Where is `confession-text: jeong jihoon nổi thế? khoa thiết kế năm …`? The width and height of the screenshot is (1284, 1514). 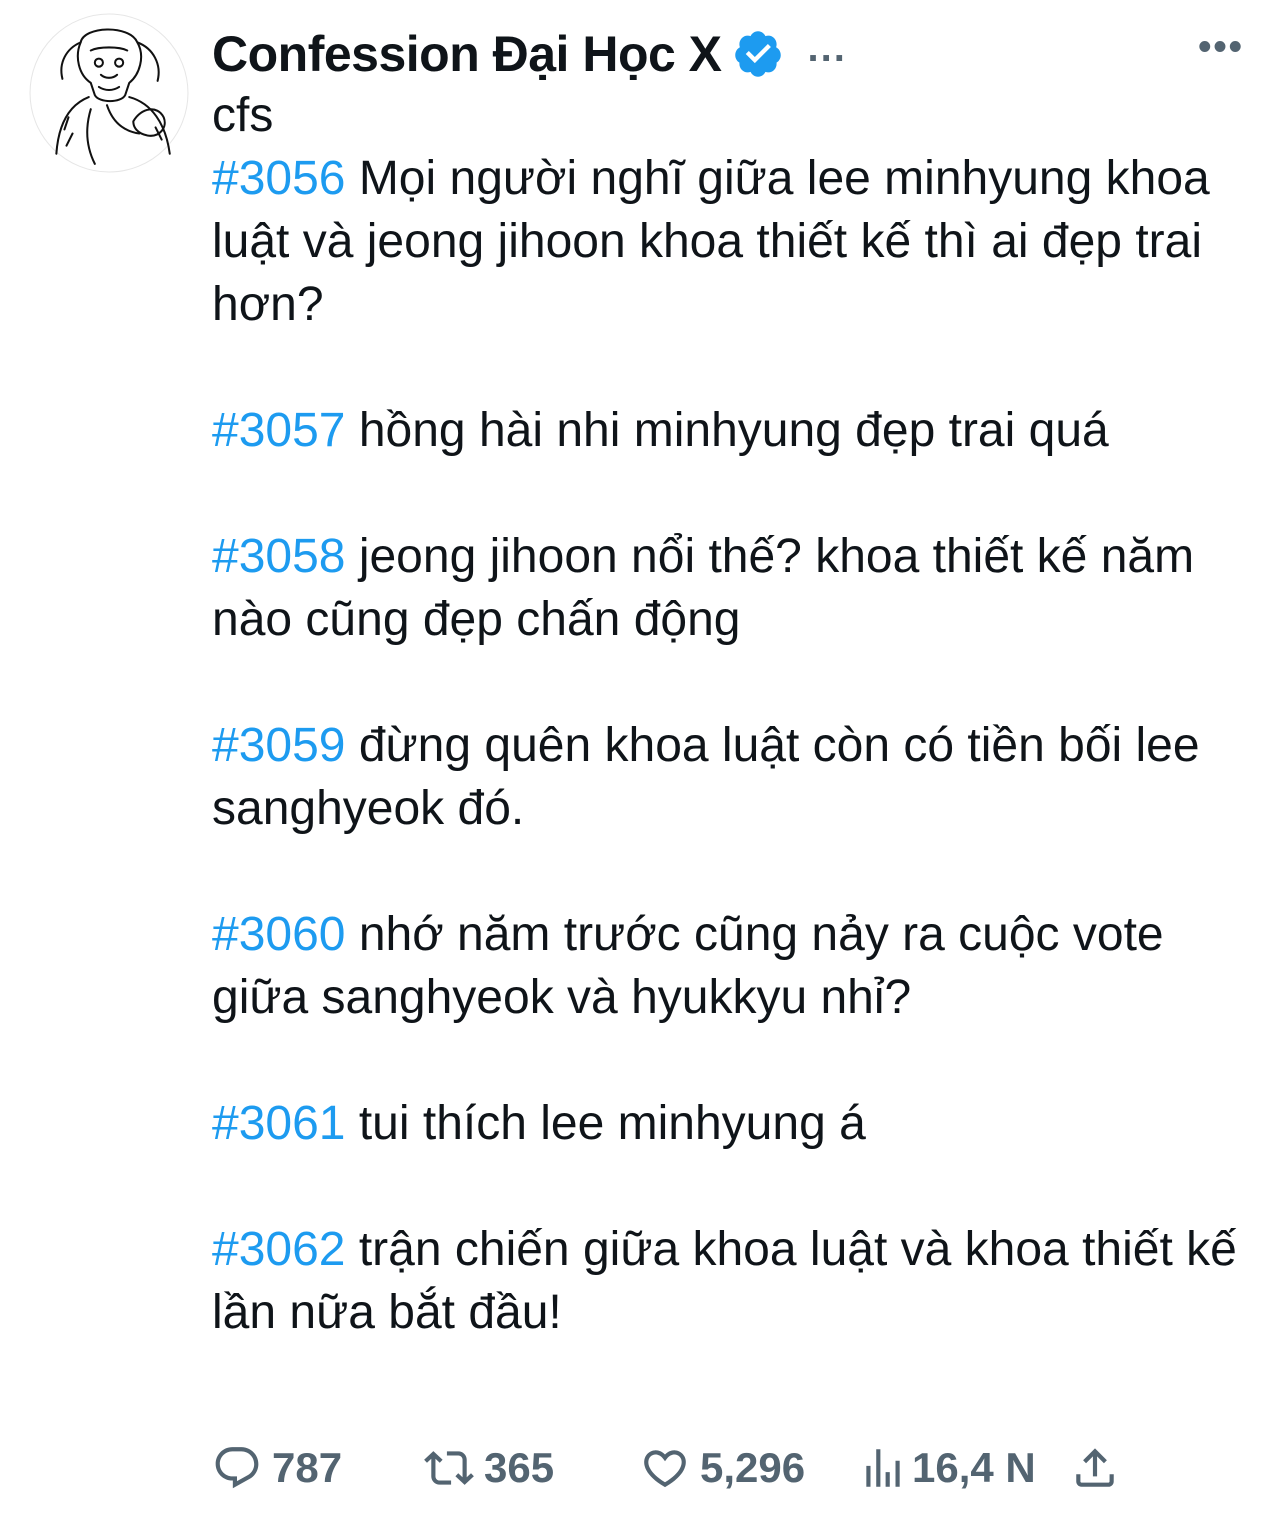
confession-text: jeong jihoon nổi thế? khoa thiết kế năm … is located at coordinates (703, 588).